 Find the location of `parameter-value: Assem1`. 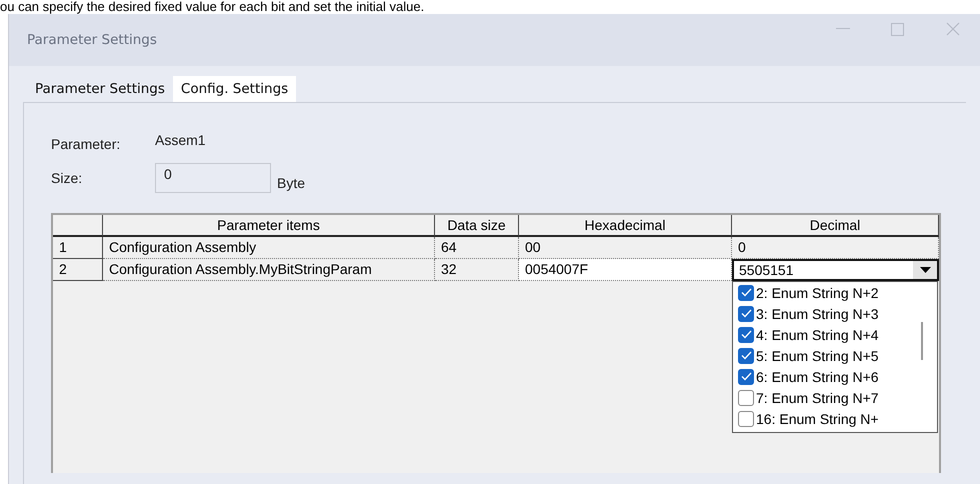

parameter-value: Assem1 is located at coordinates (180, 140).